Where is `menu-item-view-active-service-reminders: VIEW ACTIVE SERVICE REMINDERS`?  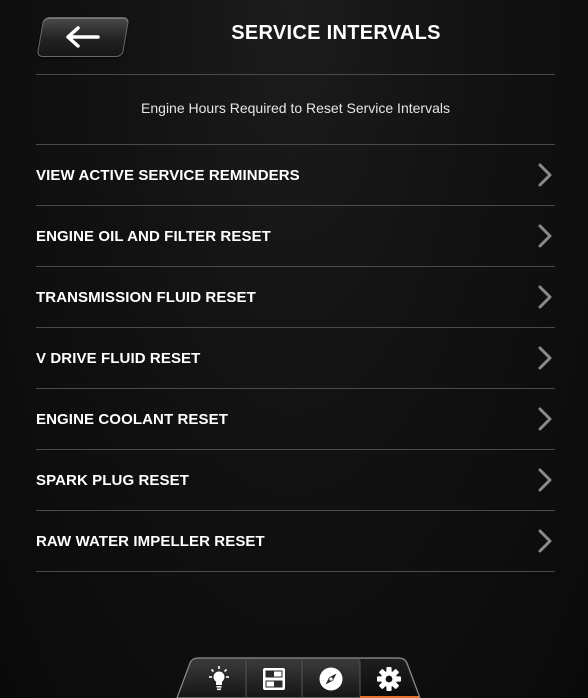 menu-item-view-active-service-reminders: VIEW ACTIVE SERVICE REMINDERS is located at coordinates (294, 175).